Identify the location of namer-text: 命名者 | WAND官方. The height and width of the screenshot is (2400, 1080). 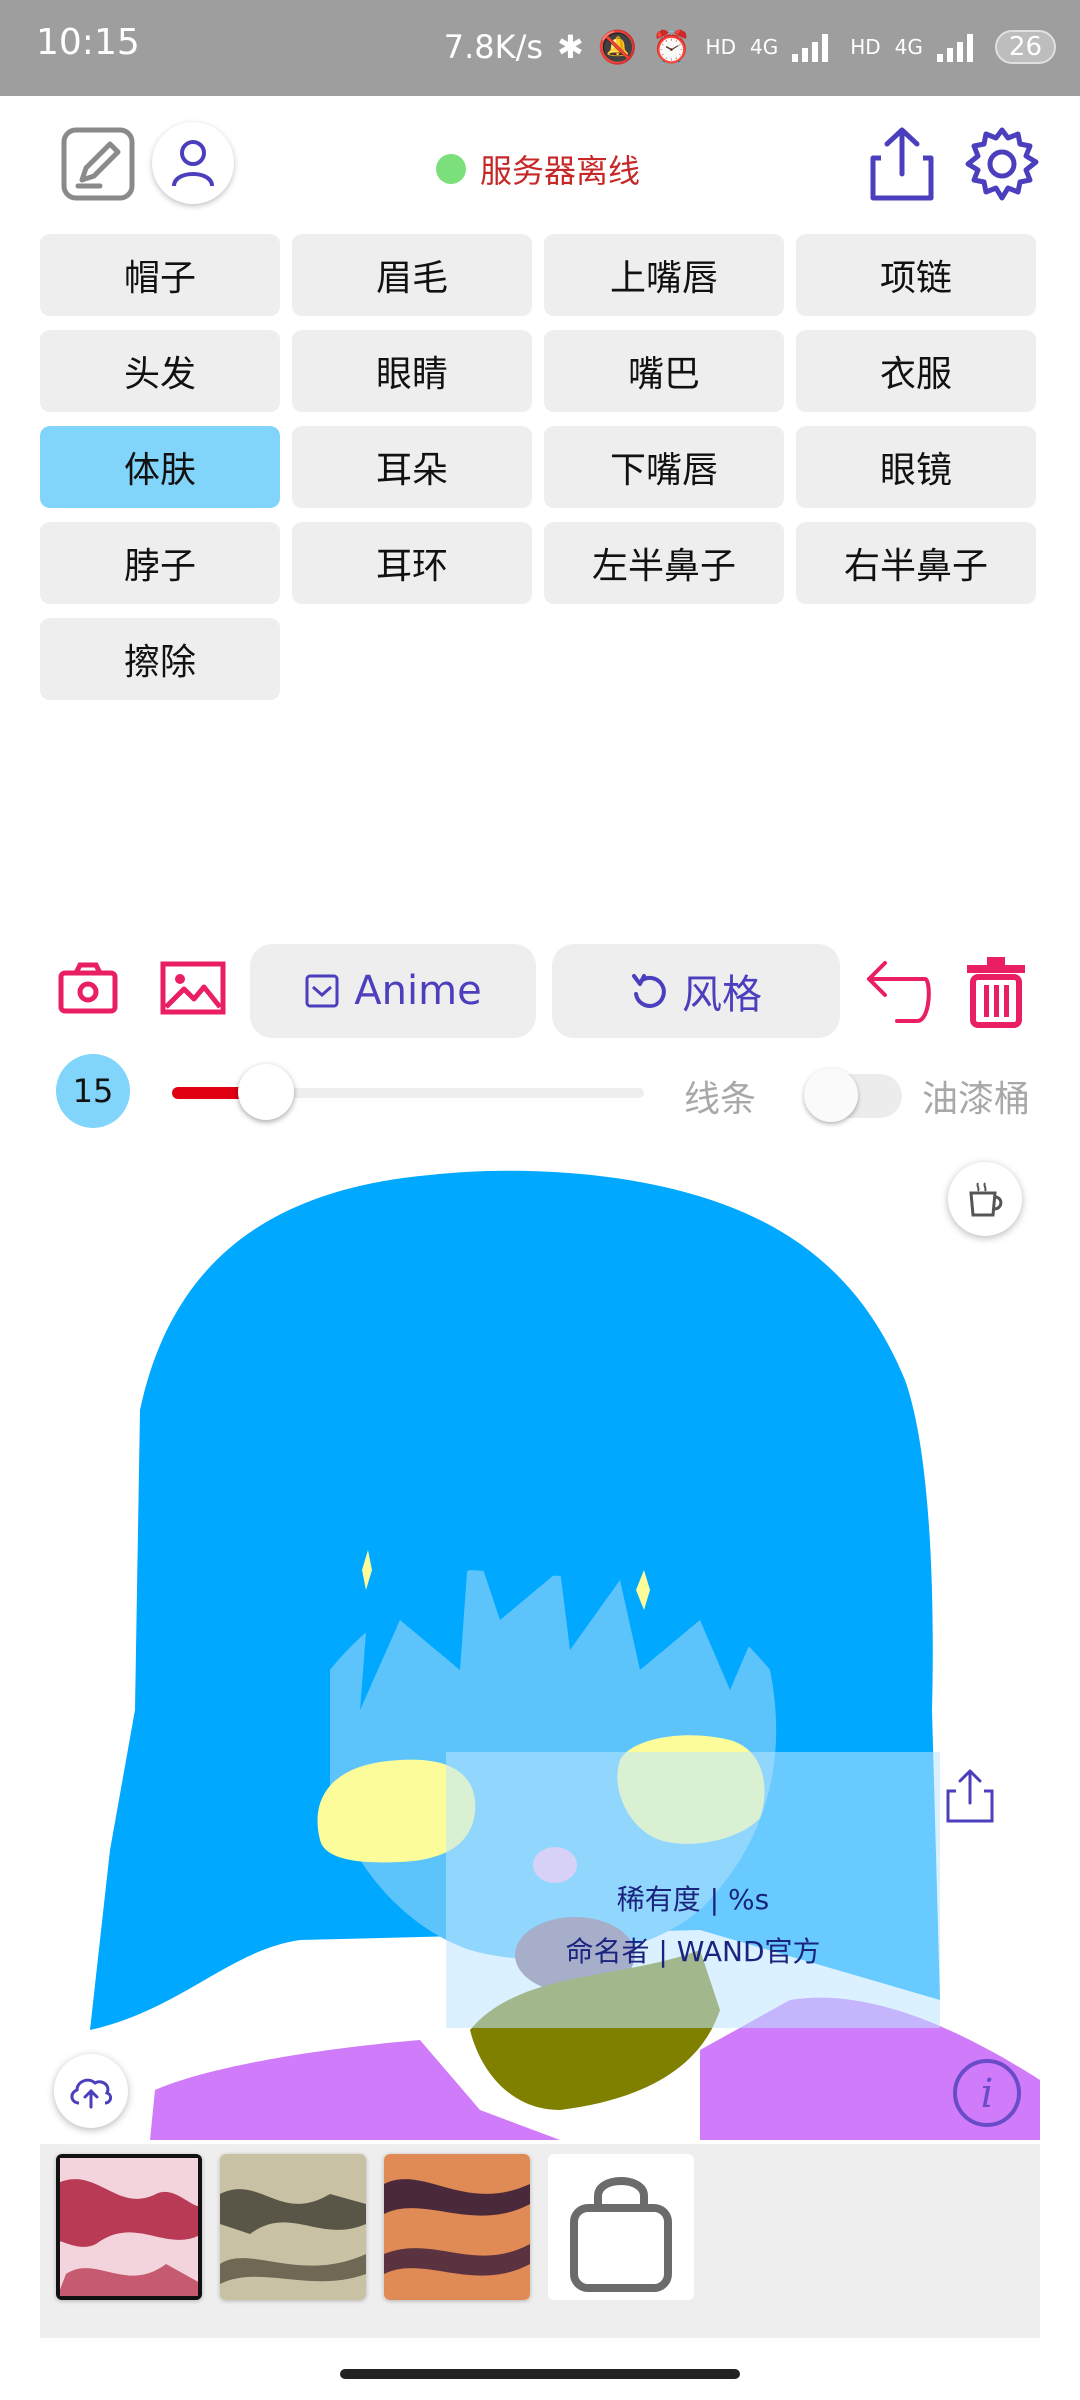
(693, 1951).